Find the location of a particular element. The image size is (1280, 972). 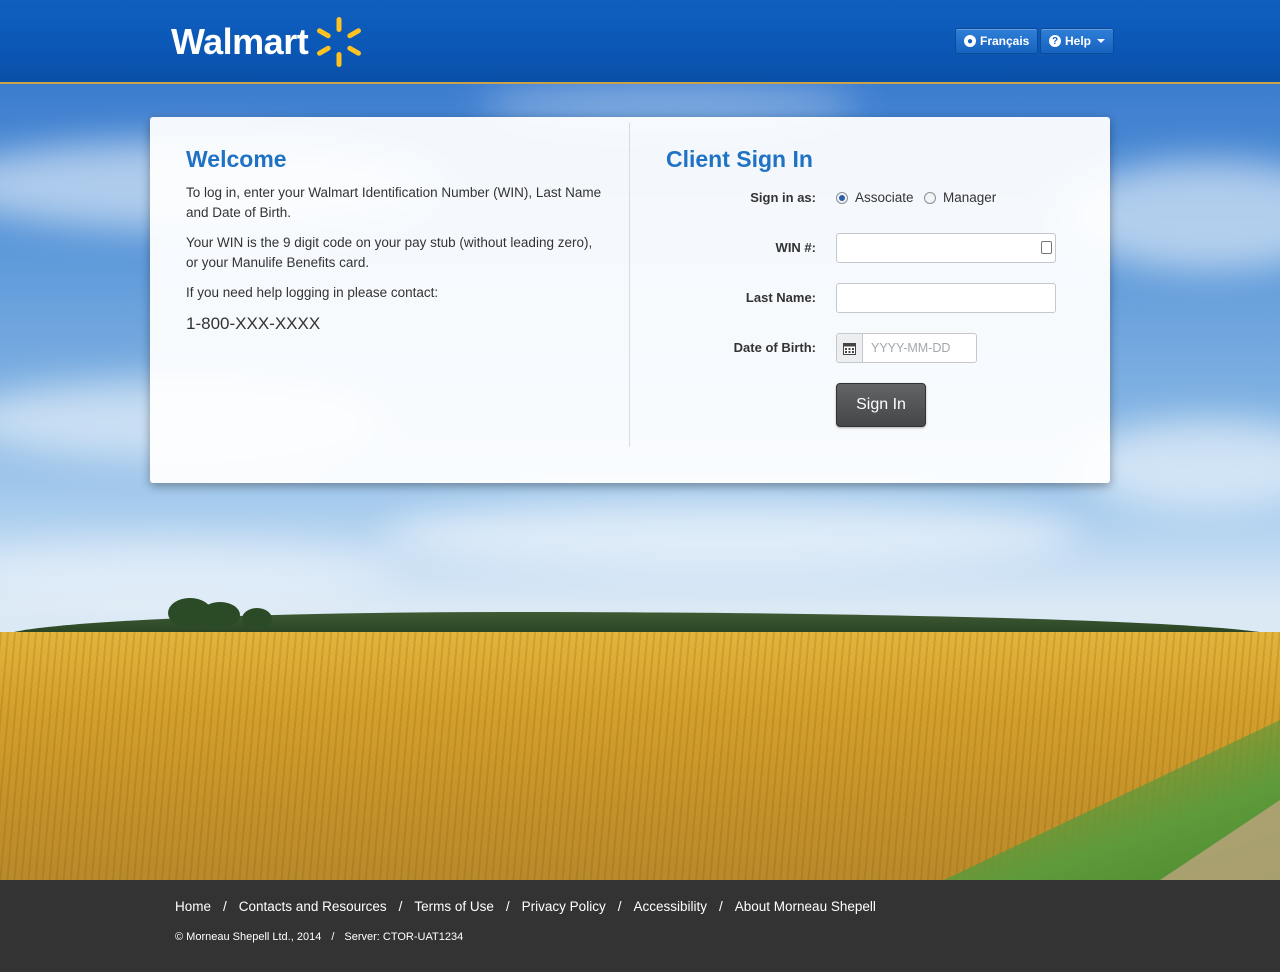

globe-icon: ● is located at coordinates (970, 41).